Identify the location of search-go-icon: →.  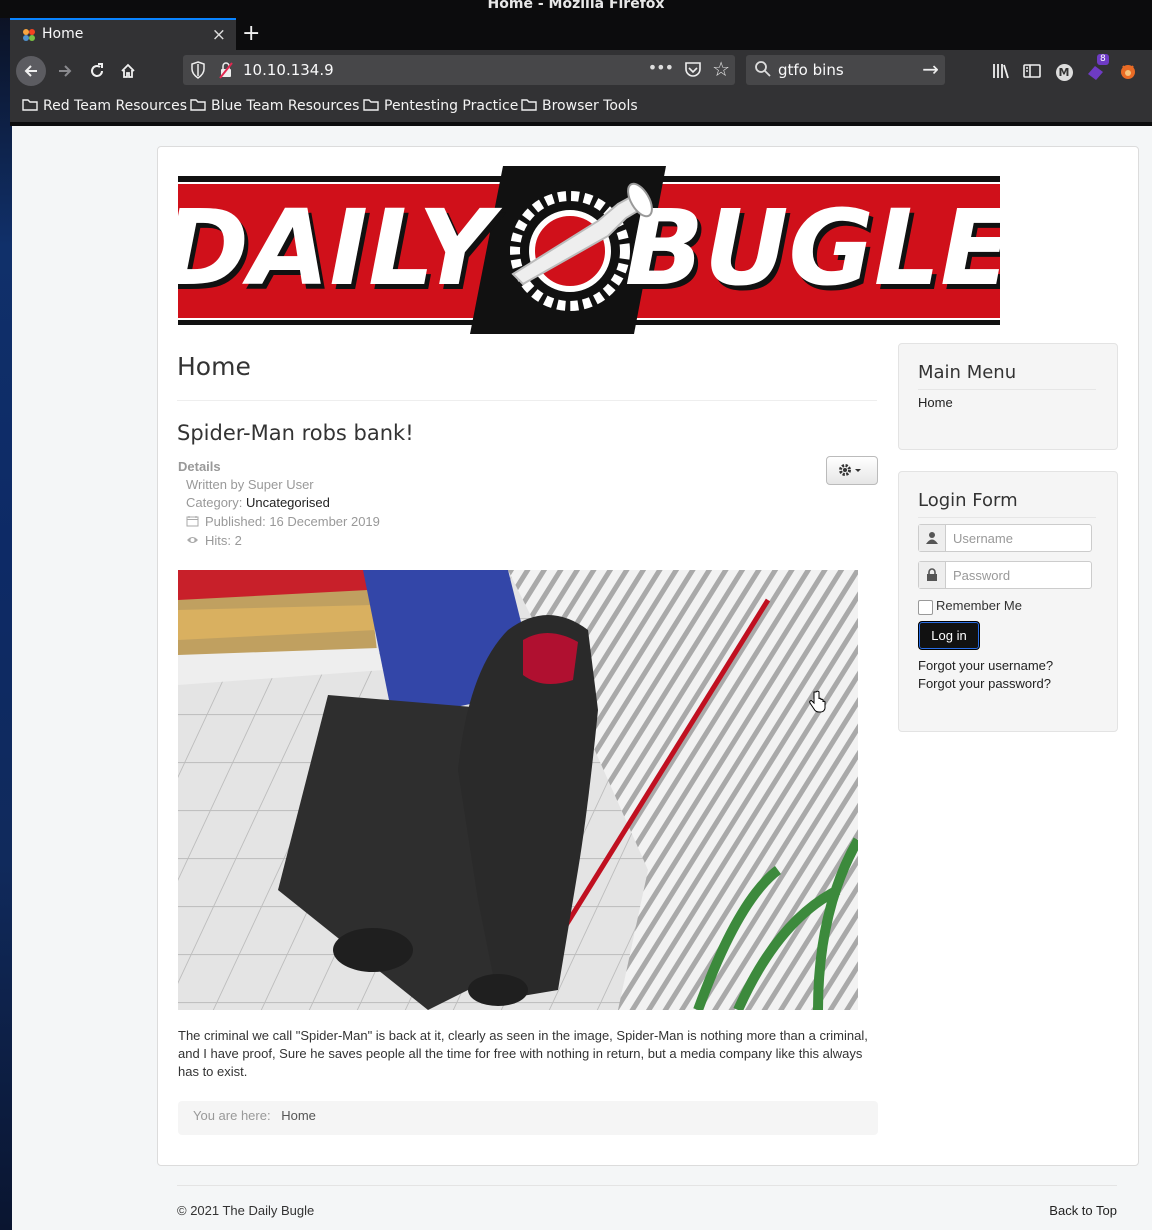
(930, 69).